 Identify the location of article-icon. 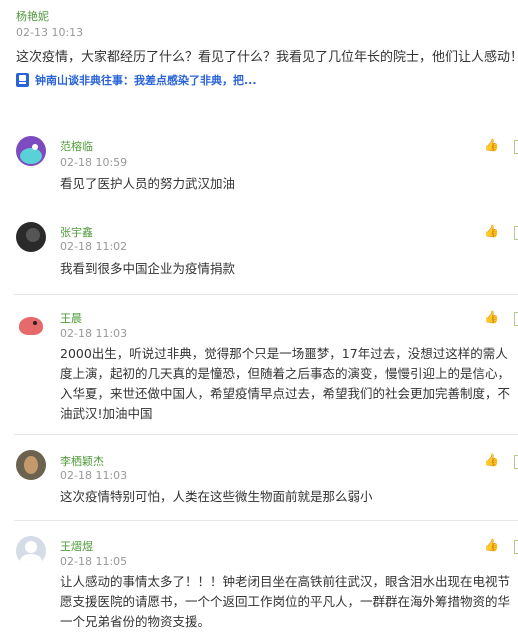
(22, 80).